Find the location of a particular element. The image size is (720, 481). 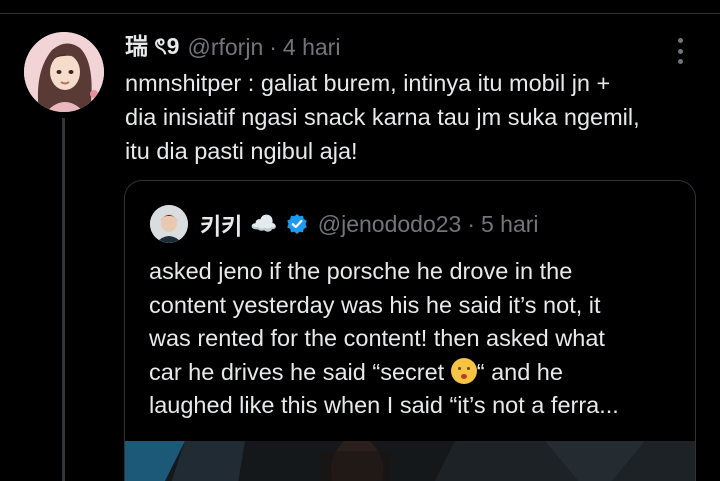

quoted-line-part: “ and he is located at coordinates (519, 371).